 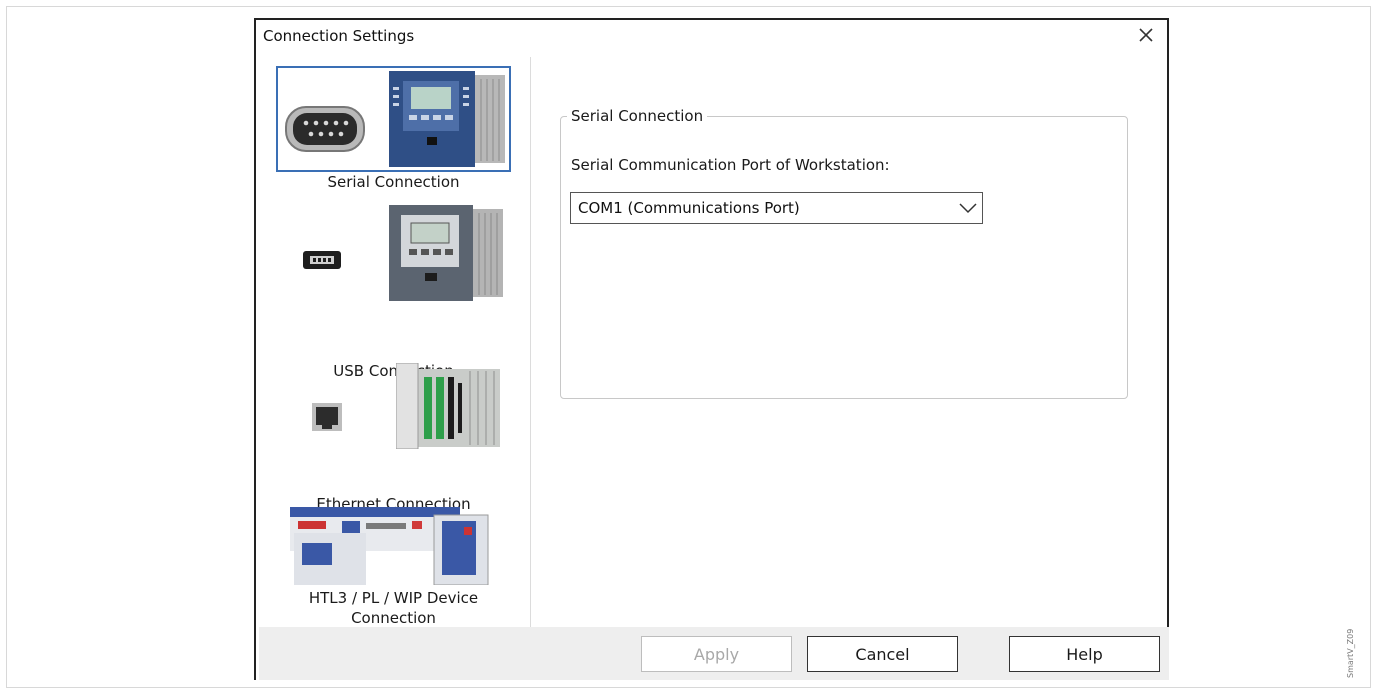 What do you see at coordinates (637, 116) in the screenshot?
I see `group-title: Serial Connection` at bounding box center [637, 116].